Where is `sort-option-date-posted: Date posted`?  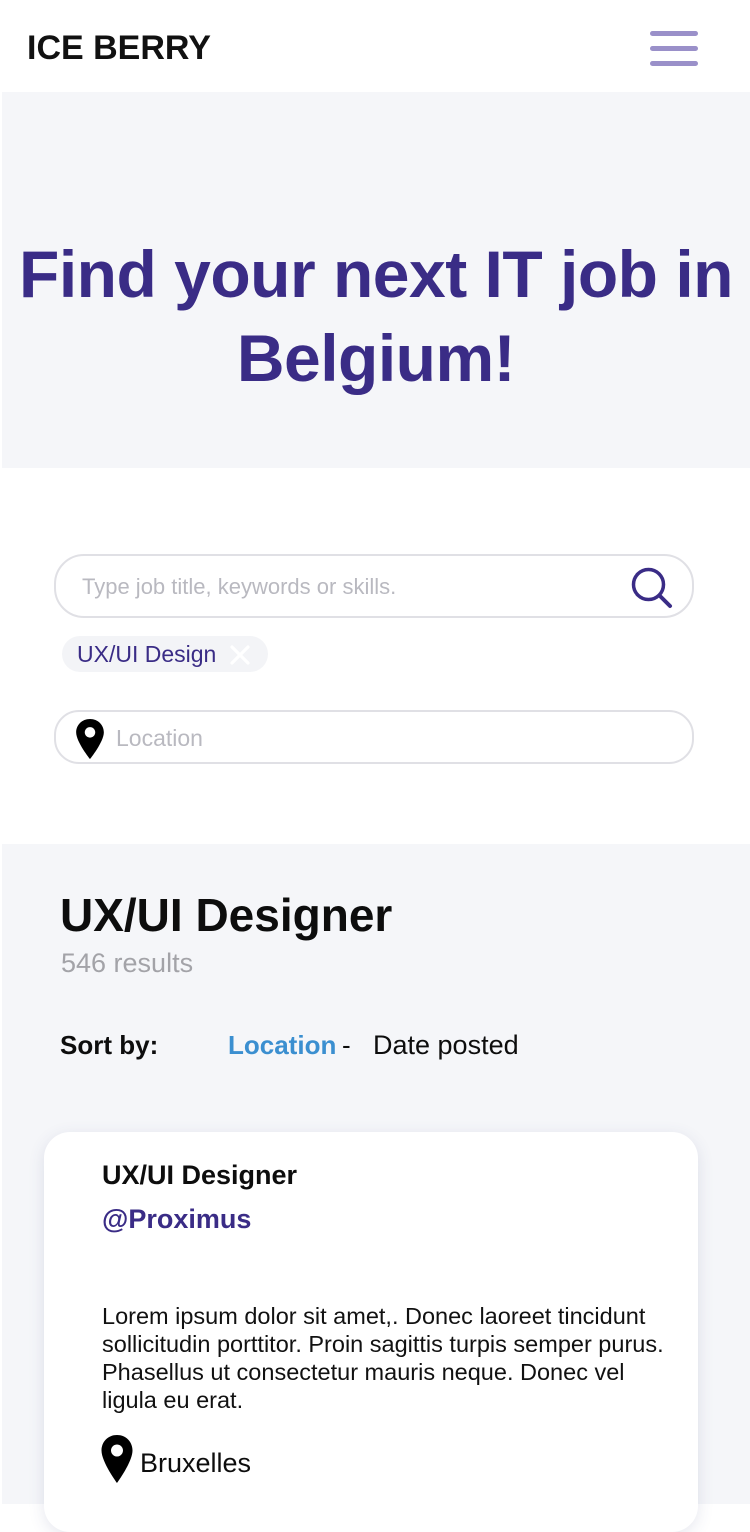 sort-option-date-posted: Date posted is located at coordinates (446, 1045).